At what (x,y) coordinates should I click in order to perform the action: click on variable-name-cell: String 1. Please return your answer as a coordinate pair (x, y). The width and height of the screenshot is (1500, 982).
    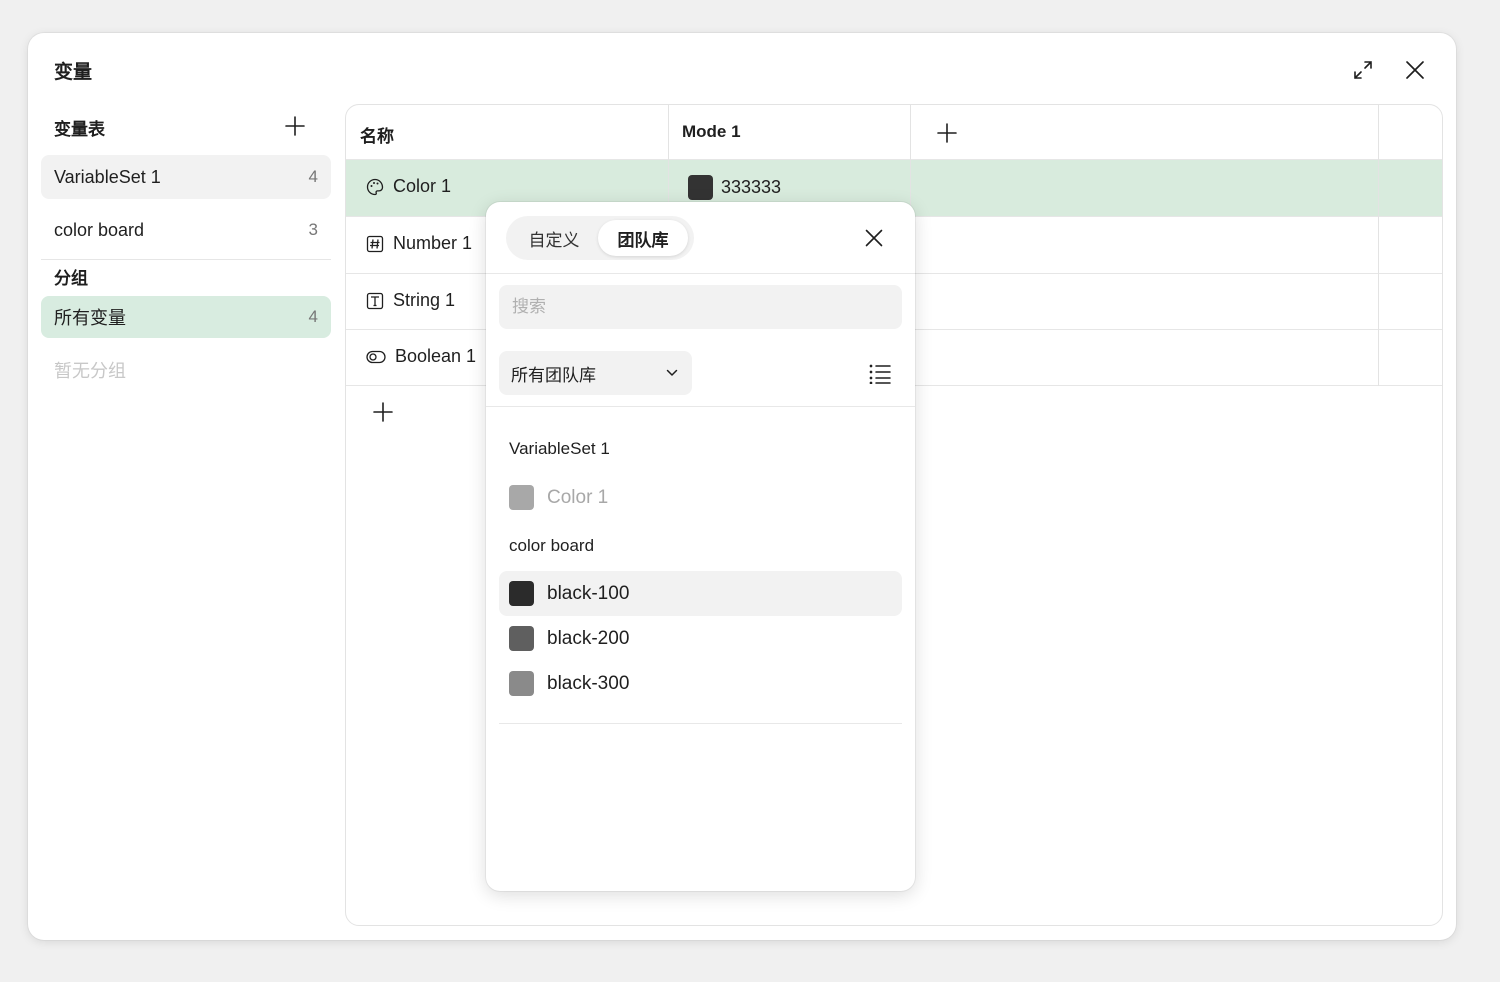
    Looking at the image, I should click on (410, 300).